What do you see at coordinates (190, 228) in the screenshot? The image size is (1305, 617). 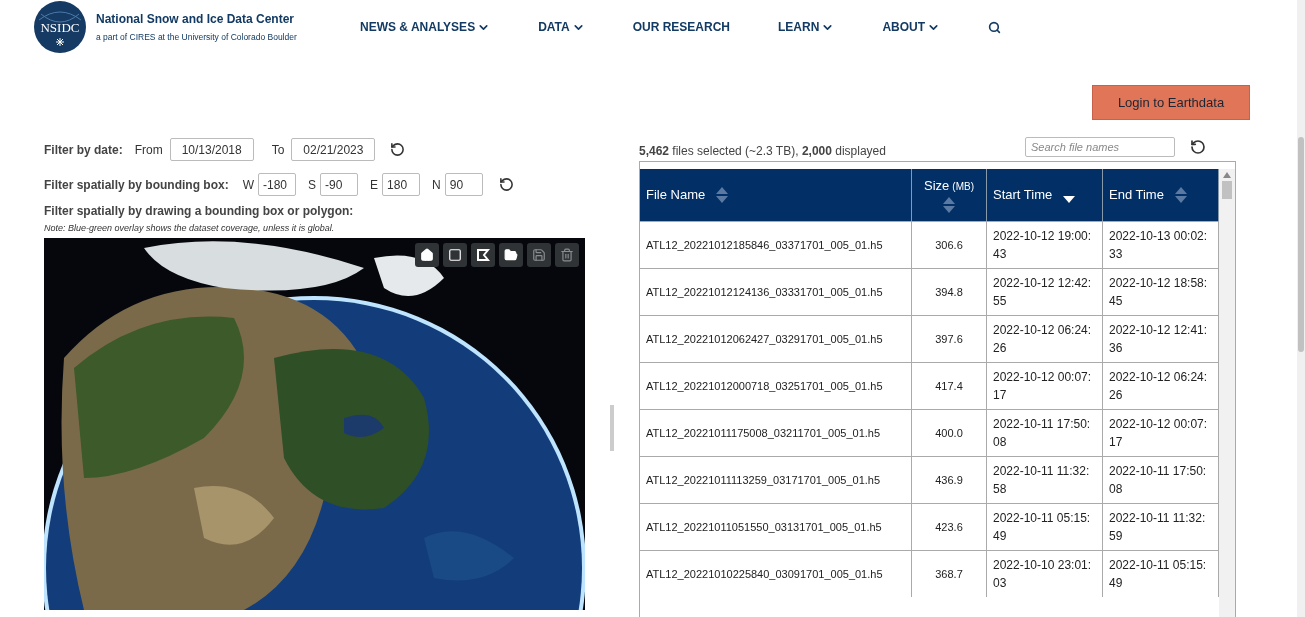 I see `coverage-note: Note: Blue-green overlay shows the dataset coverage, unless it is global.` at bounding box center [190, 228].